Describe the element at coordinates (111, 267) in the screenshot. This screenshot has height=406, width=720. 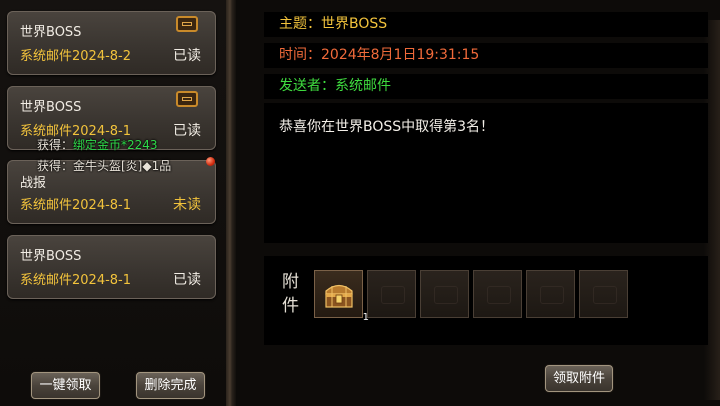
I see `mail-item: 世界BOSS 系统邮件2024-8-1 已读` at that location.